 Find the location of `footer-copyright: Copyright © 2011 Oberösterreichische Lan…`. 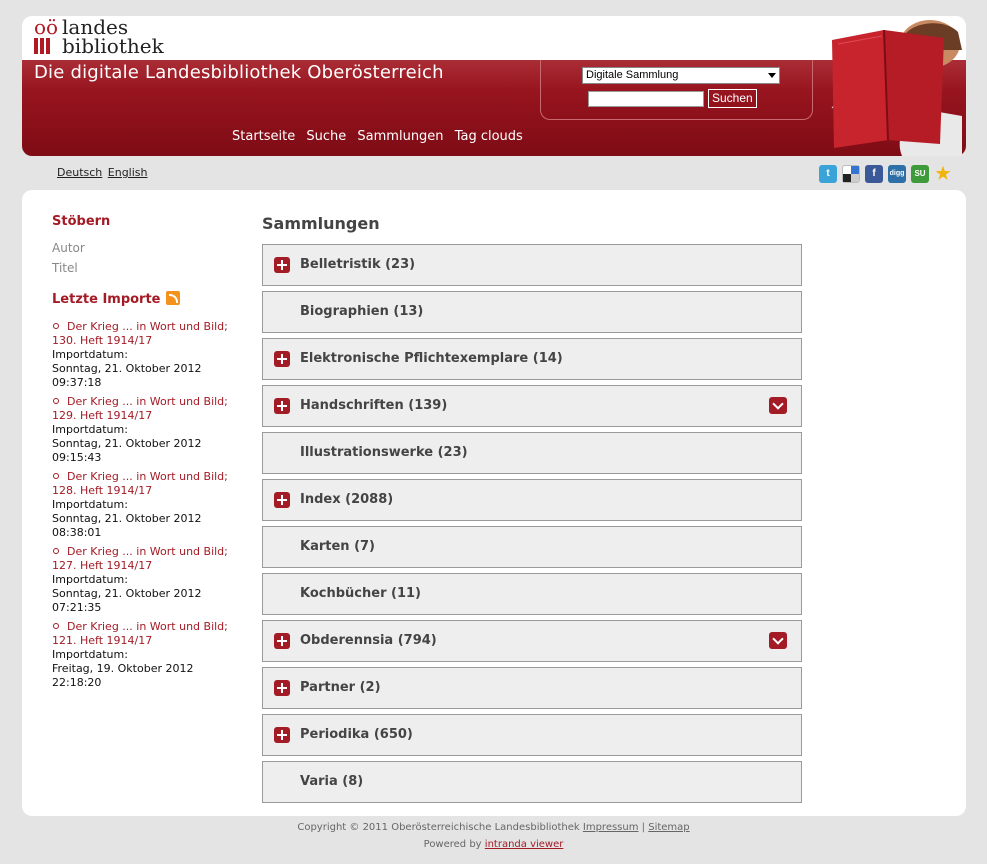

footer-copyright: Copyright © 2011 Oberösterreichische Lan… is located at coordinates (438, 827).